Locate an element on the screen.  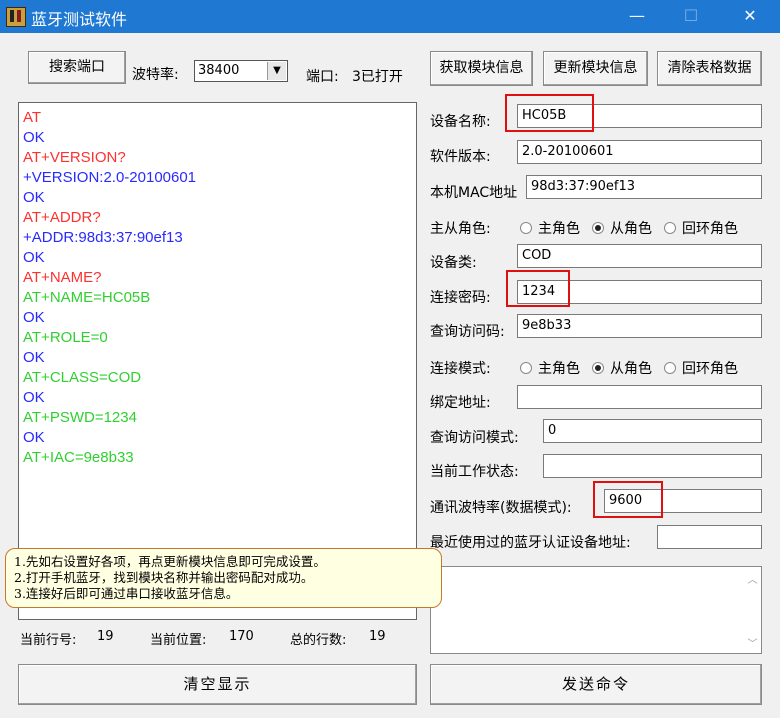
log-line: AT+IAC=9e8b33 is located at coordinates (78, 457).